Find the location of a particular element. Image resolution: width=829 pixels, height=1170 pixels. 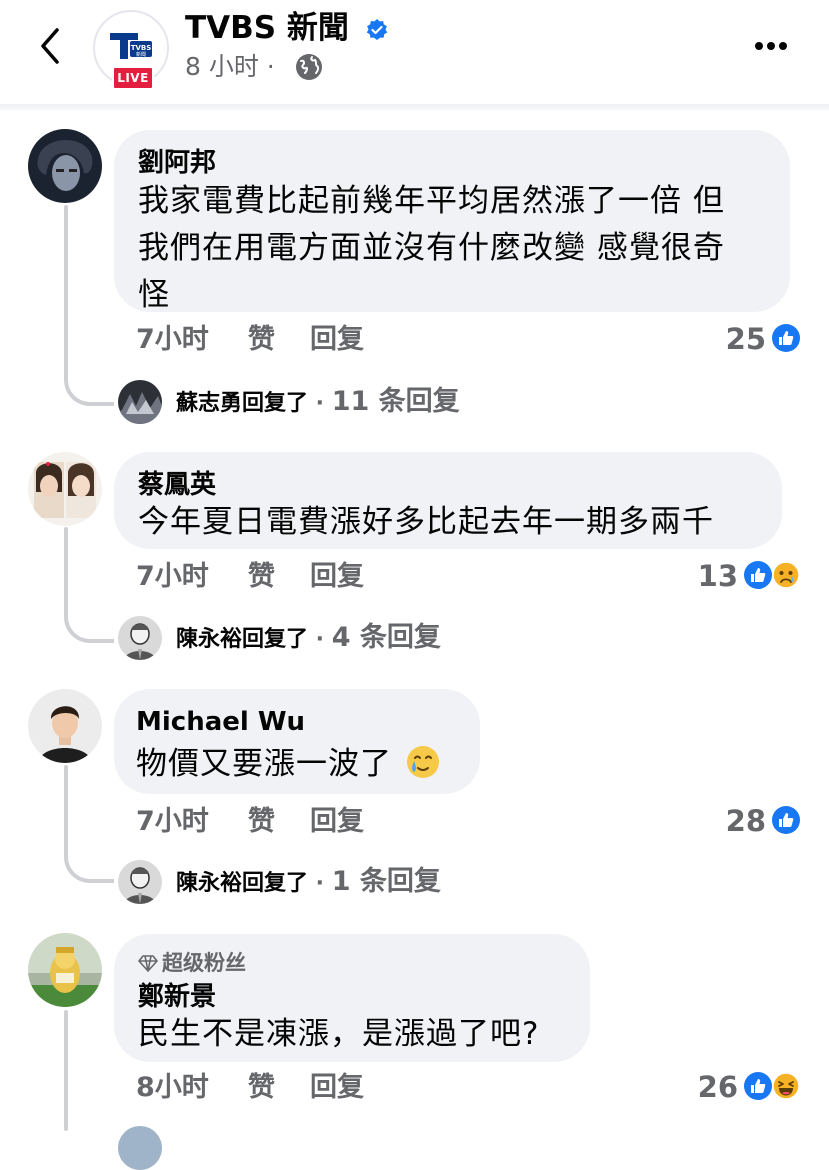

comment-text: 物價又要漲一波了 is located at coordinates (264, 764).